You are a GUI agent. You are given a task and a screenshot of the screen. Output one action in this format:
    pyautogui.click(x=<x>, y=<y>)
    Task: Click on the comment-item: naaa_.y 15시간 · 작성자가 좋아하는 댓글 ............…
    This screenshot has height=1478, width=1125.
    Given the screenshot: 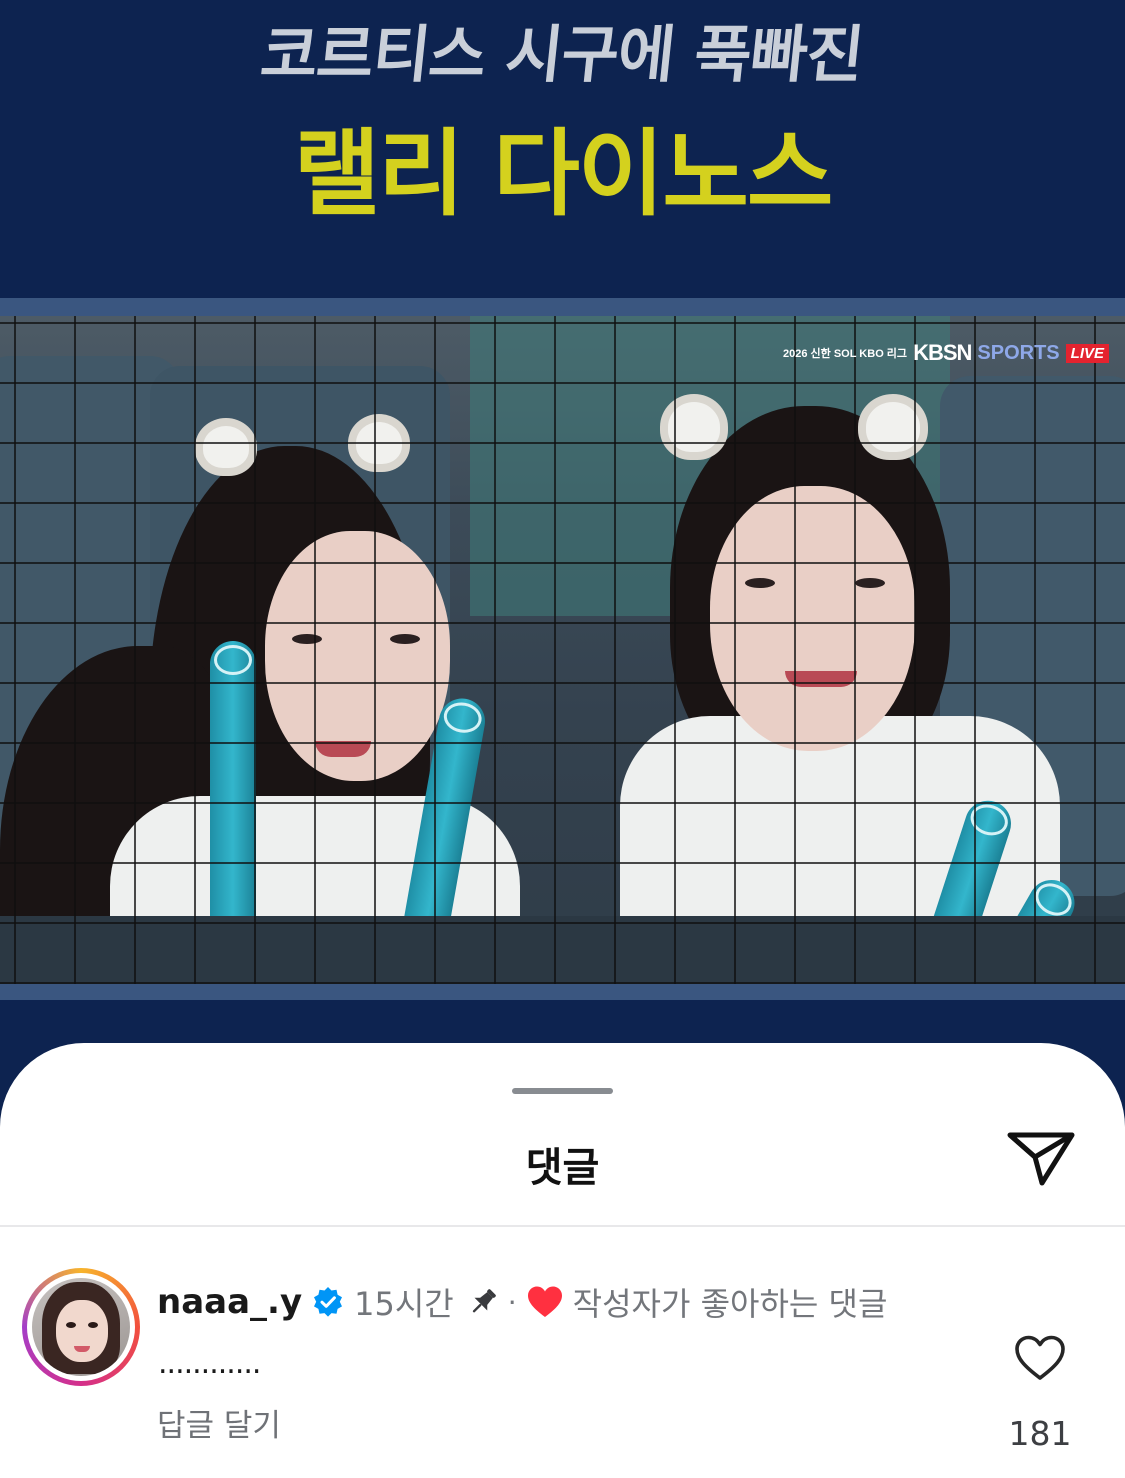 What is the action you would take?
    pyautogui.click(x=562, y=1368)
    